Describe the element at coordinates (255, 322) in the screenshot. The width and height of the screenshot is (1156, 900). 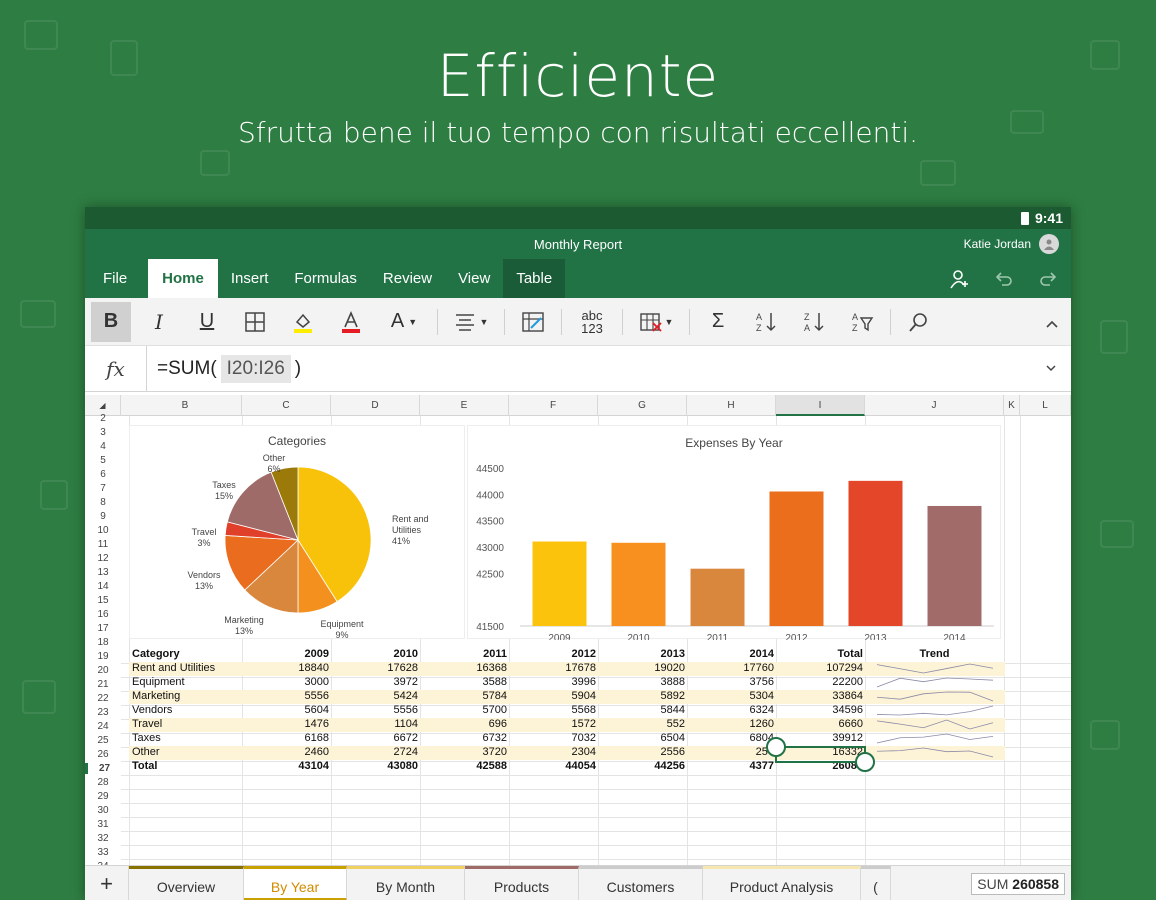
I see `borders-icon` at that location.